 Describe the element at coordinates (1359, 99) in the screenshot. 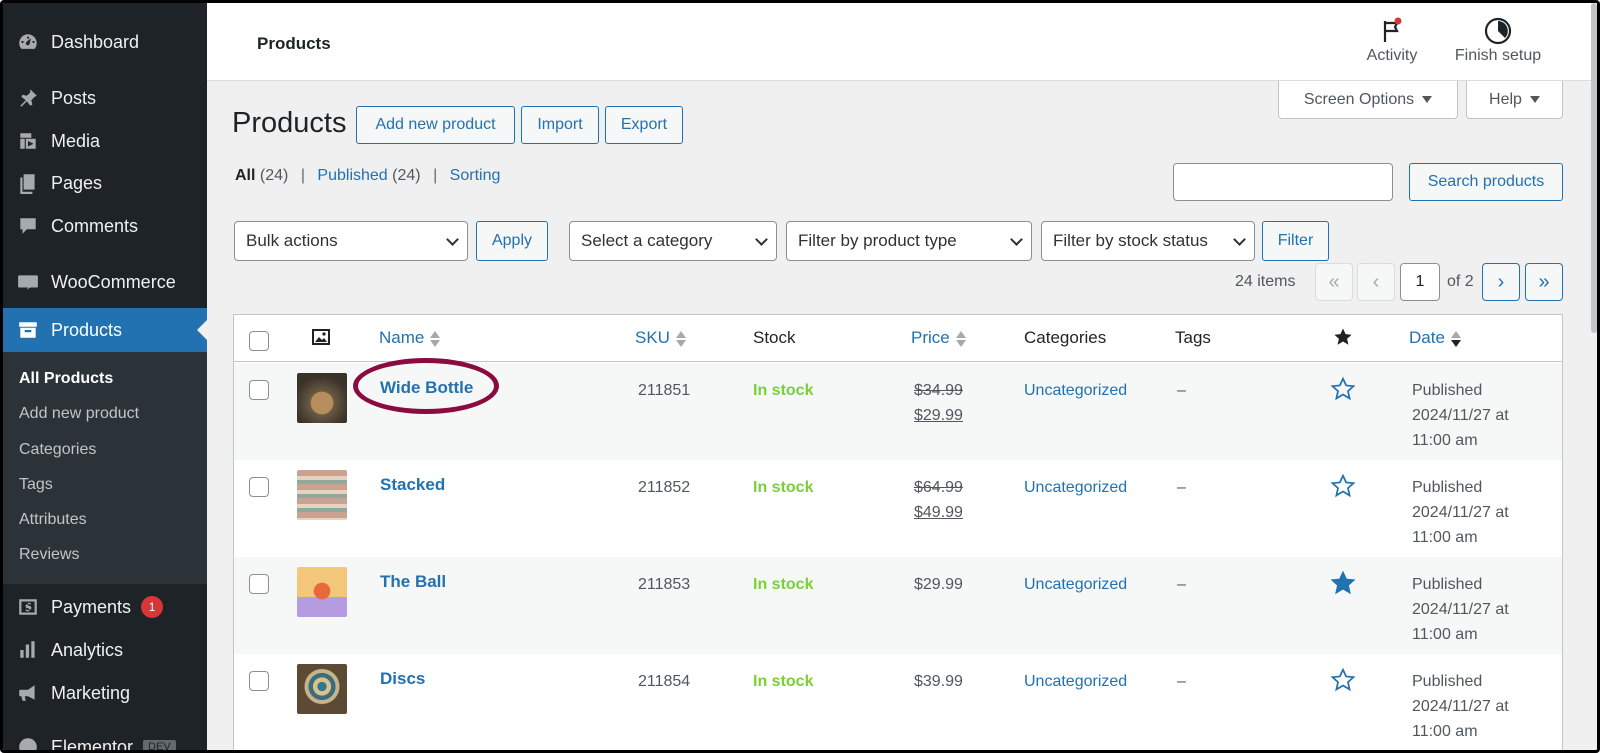

I see `screen-options-label: Screen Options` at that location.